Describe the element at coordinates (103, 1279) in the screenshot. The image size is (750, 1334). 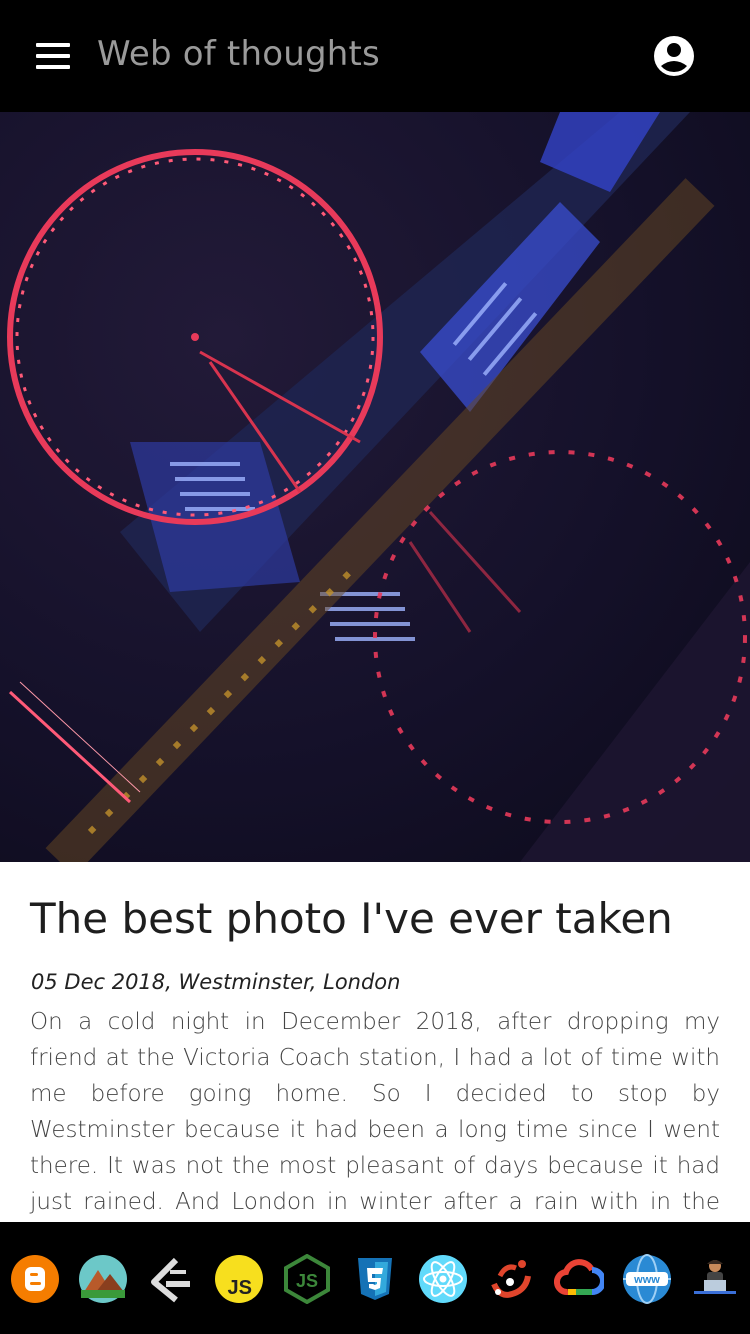
I see `mountains-icon` at that location.